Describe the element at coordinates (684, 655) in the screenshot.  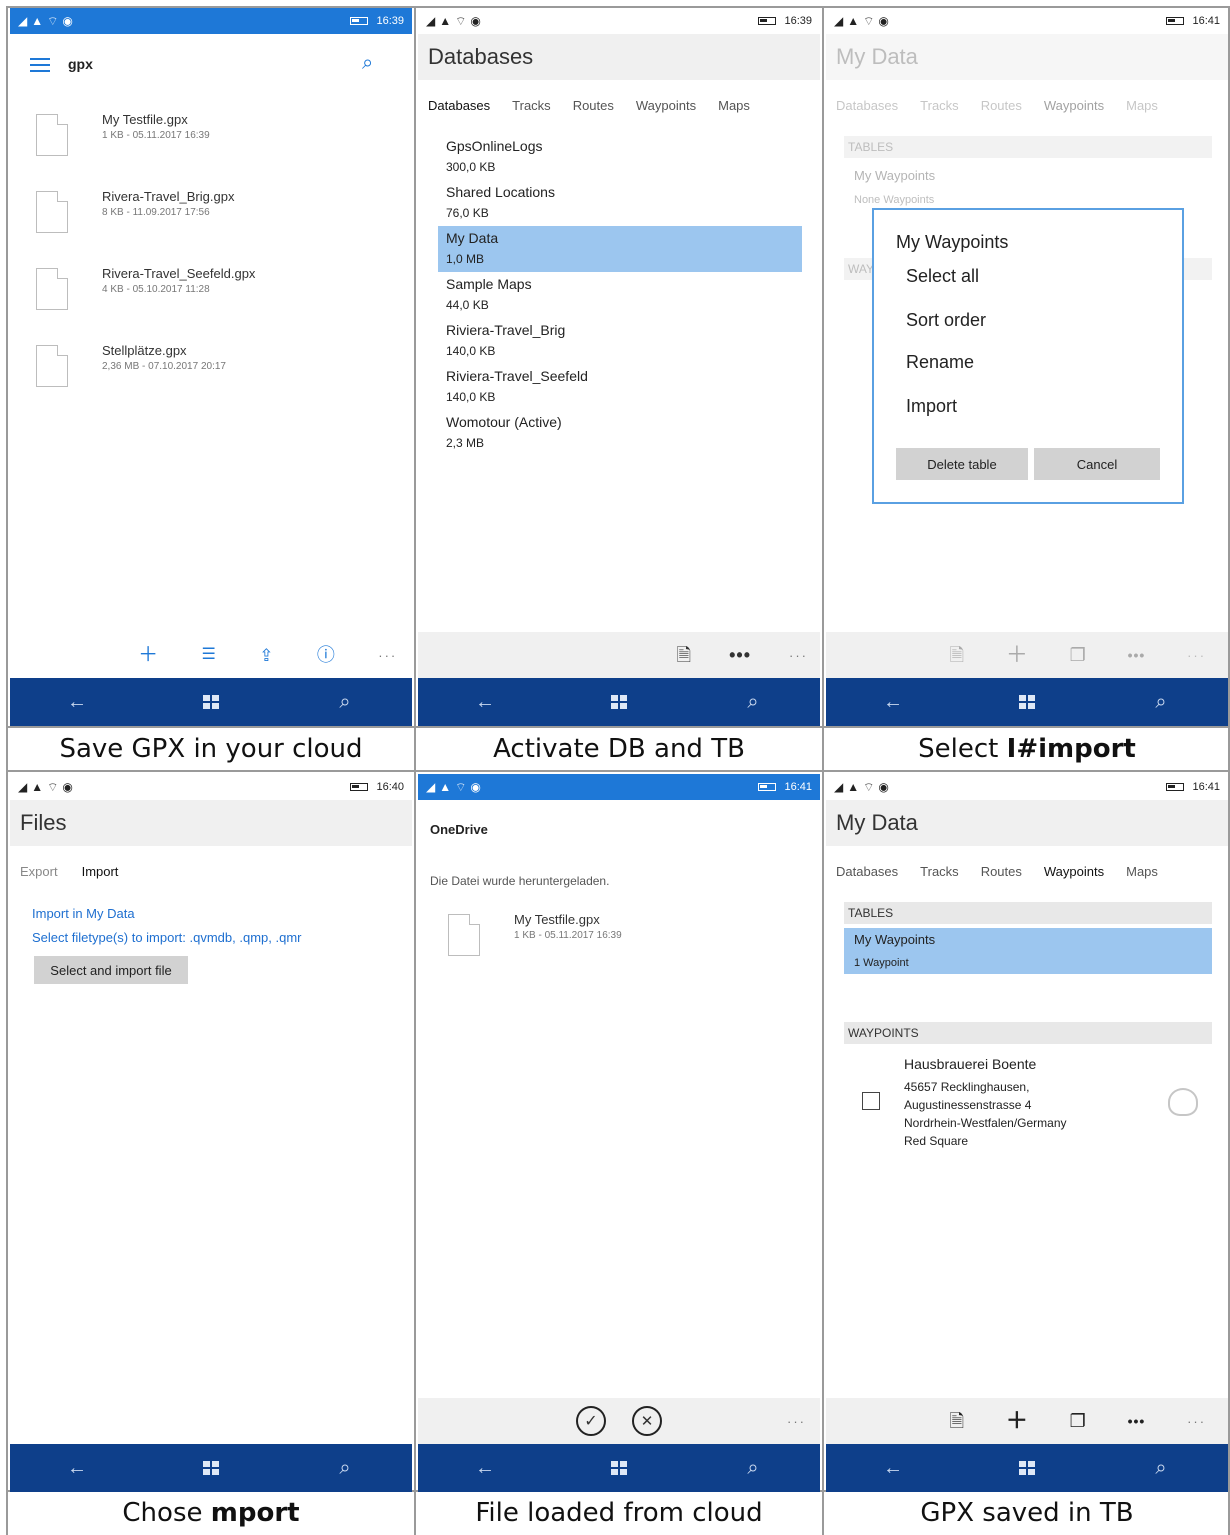
I see `database-settings-icon: 🗎` at that location.